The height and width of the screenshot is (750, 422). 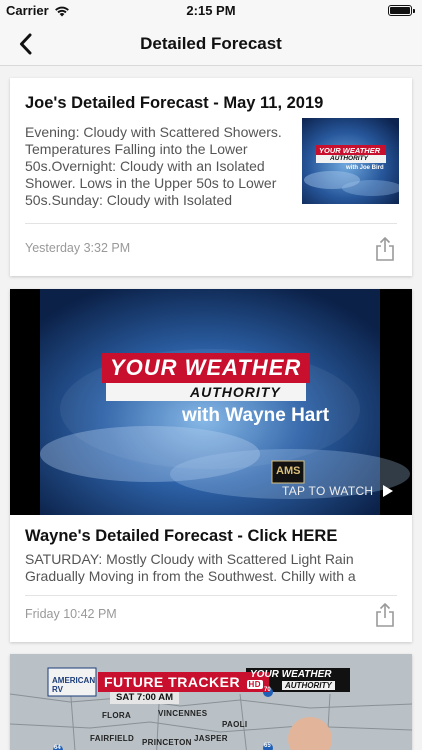 I want to click on map-place-label: FAIRFIELD, so click(x=112, y=738).